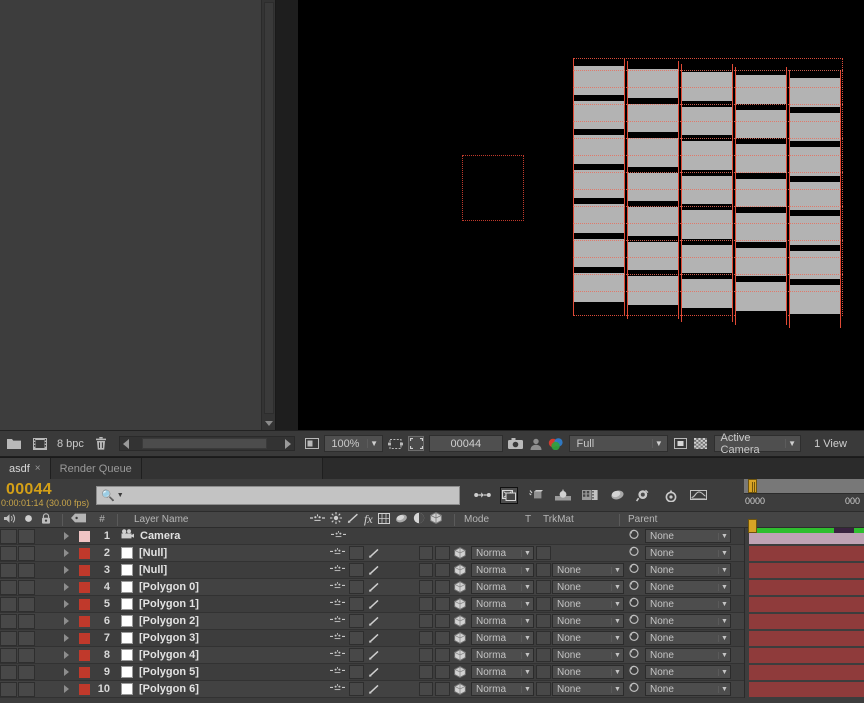 This screenshot has height=703, width=864. Describe the element at coordinates (804, 495) in the screenshot. I see `time-ruler-header: 0000 000` at that location.